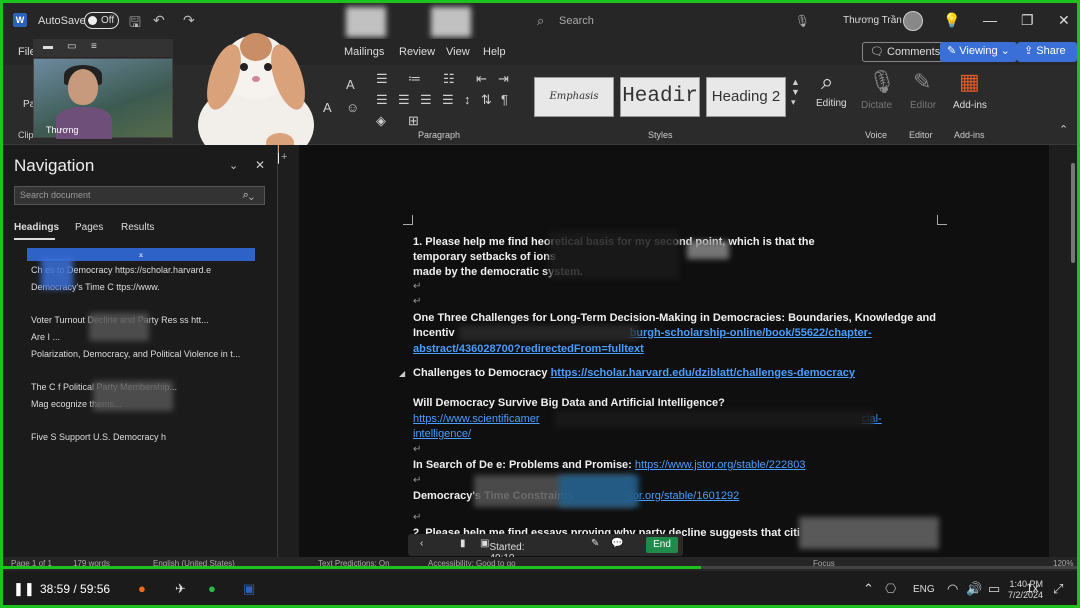  What do you see at coordinates (671, 21) in the screenshot?
I see `search-box: ⌕ Search 🎙` at bounding box center [671, 21].